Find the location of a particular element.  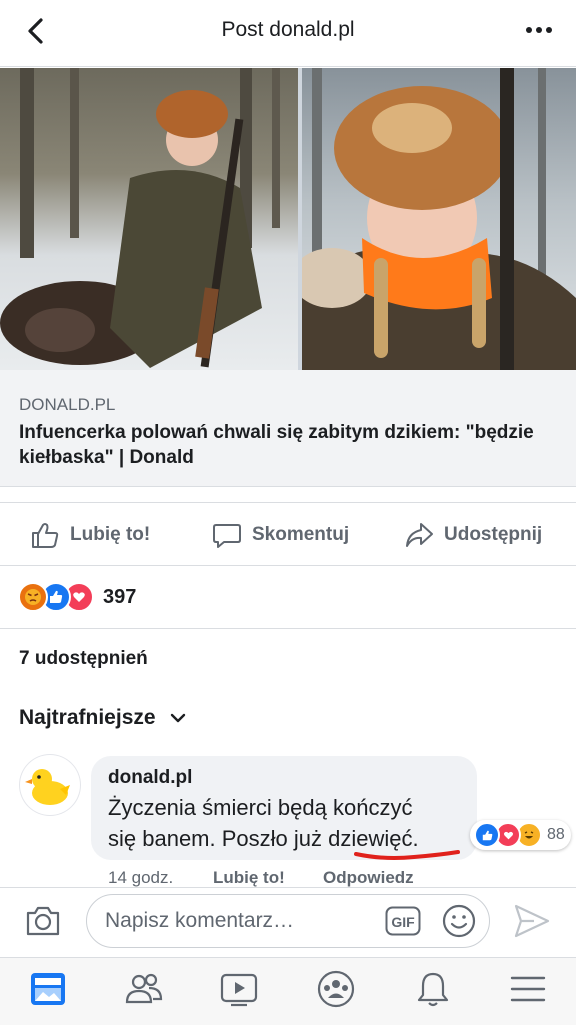

comment-label: Skomentuj is located at coordinates (301, 534).